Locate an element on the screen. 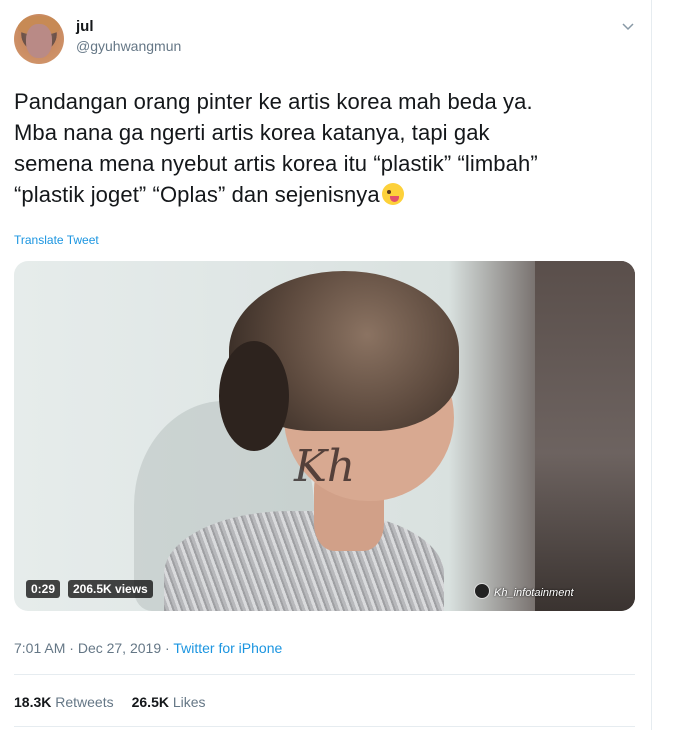 The height and width of the screenshot is (730, 700). video-channel-watermark: Kh_infotainment is located at coordinates (524, 591).